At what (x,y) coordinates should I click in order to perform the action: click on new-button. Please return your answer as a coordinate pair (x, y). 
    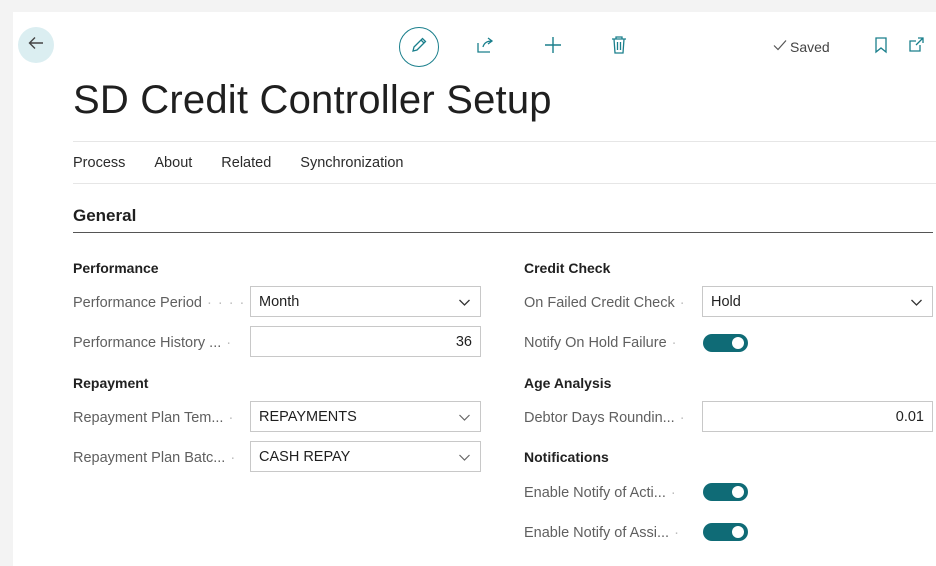
    Looking at the image, I should click on (553, 47).